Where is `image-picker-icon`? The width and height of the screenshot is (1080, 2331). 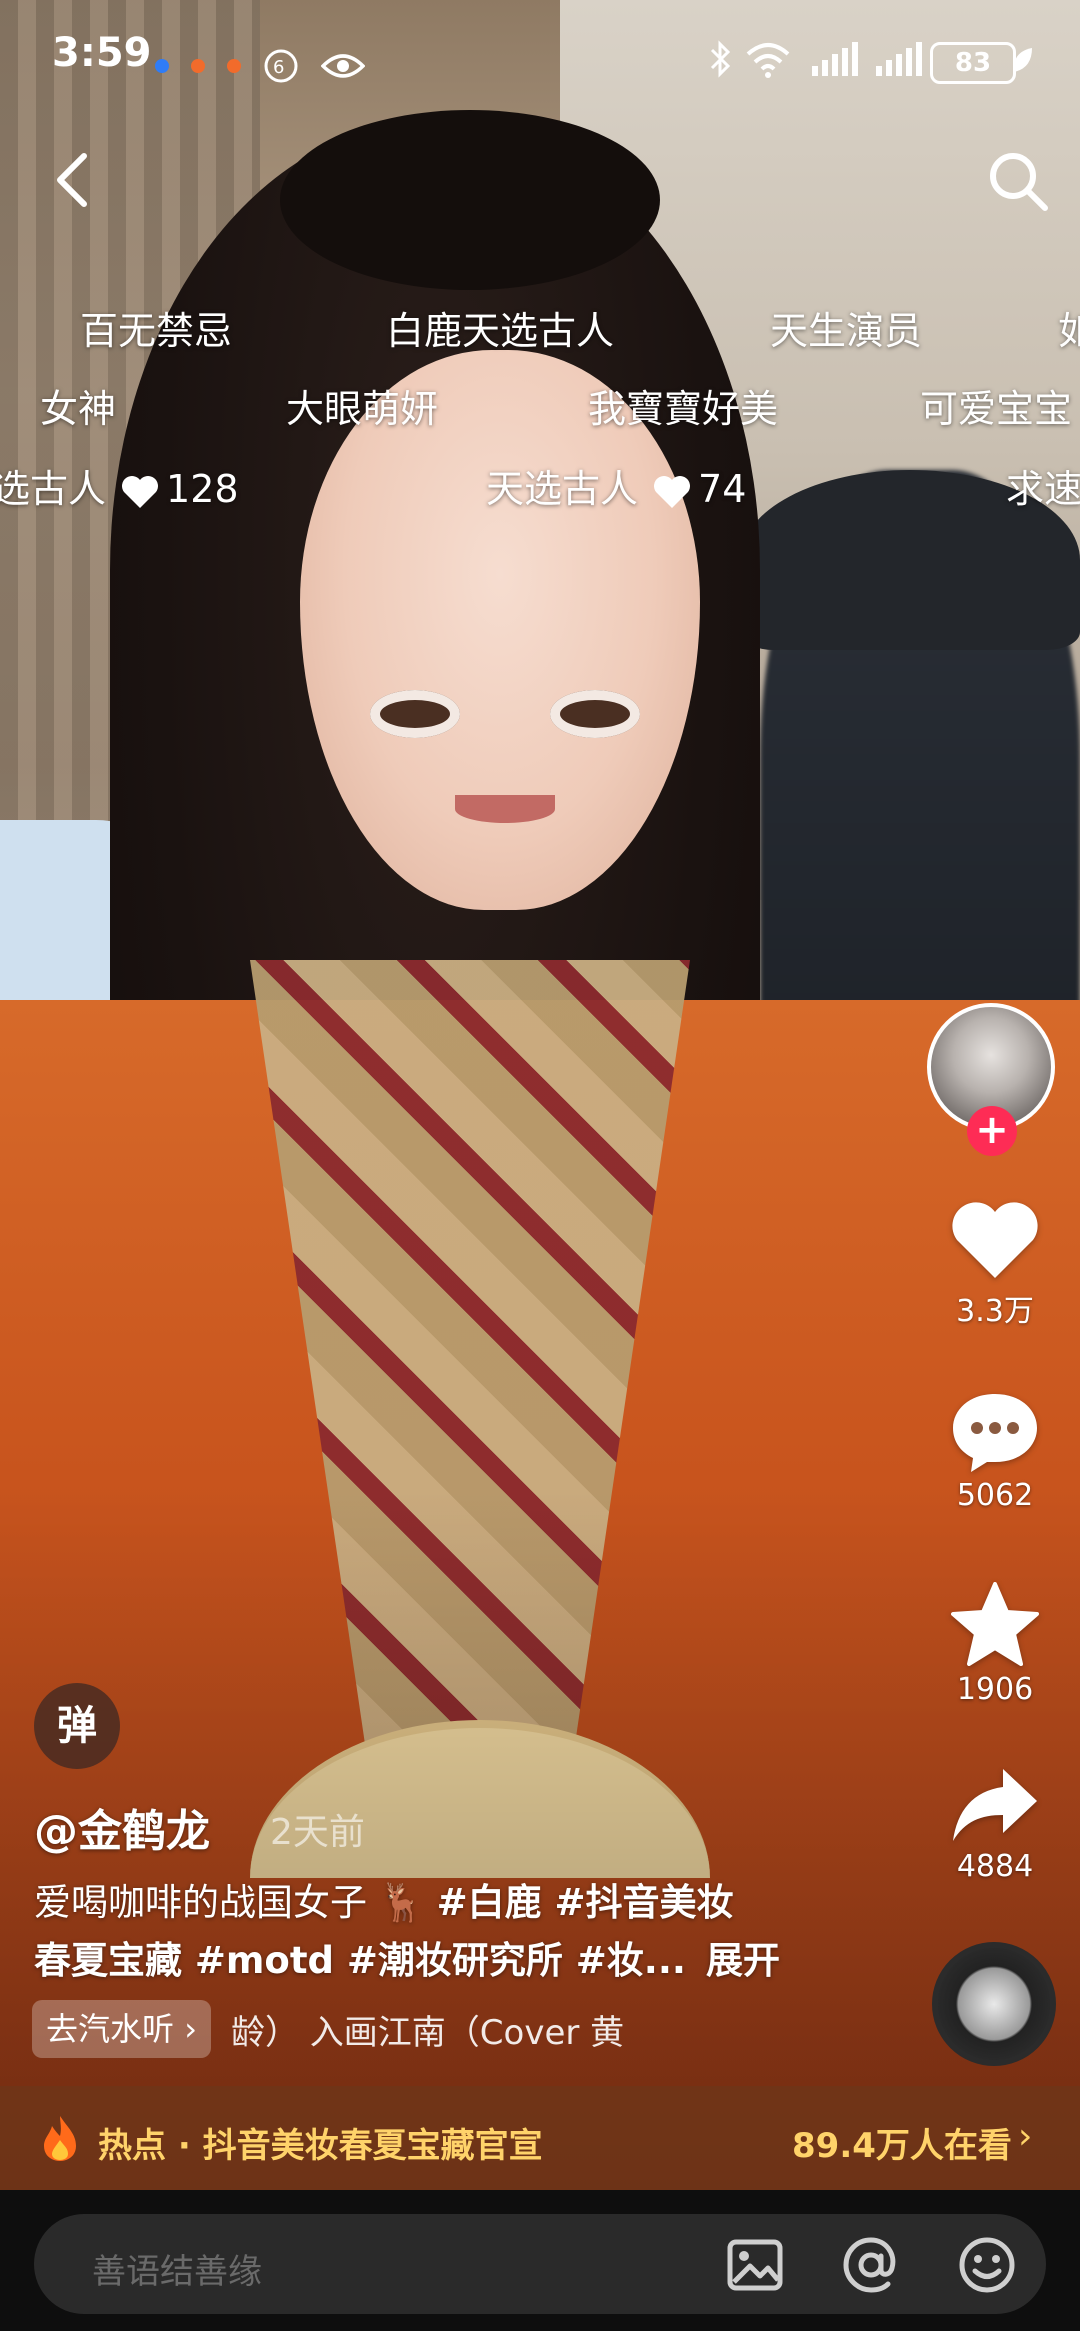
image-picker-icon is located at coordinates (755, 2265).